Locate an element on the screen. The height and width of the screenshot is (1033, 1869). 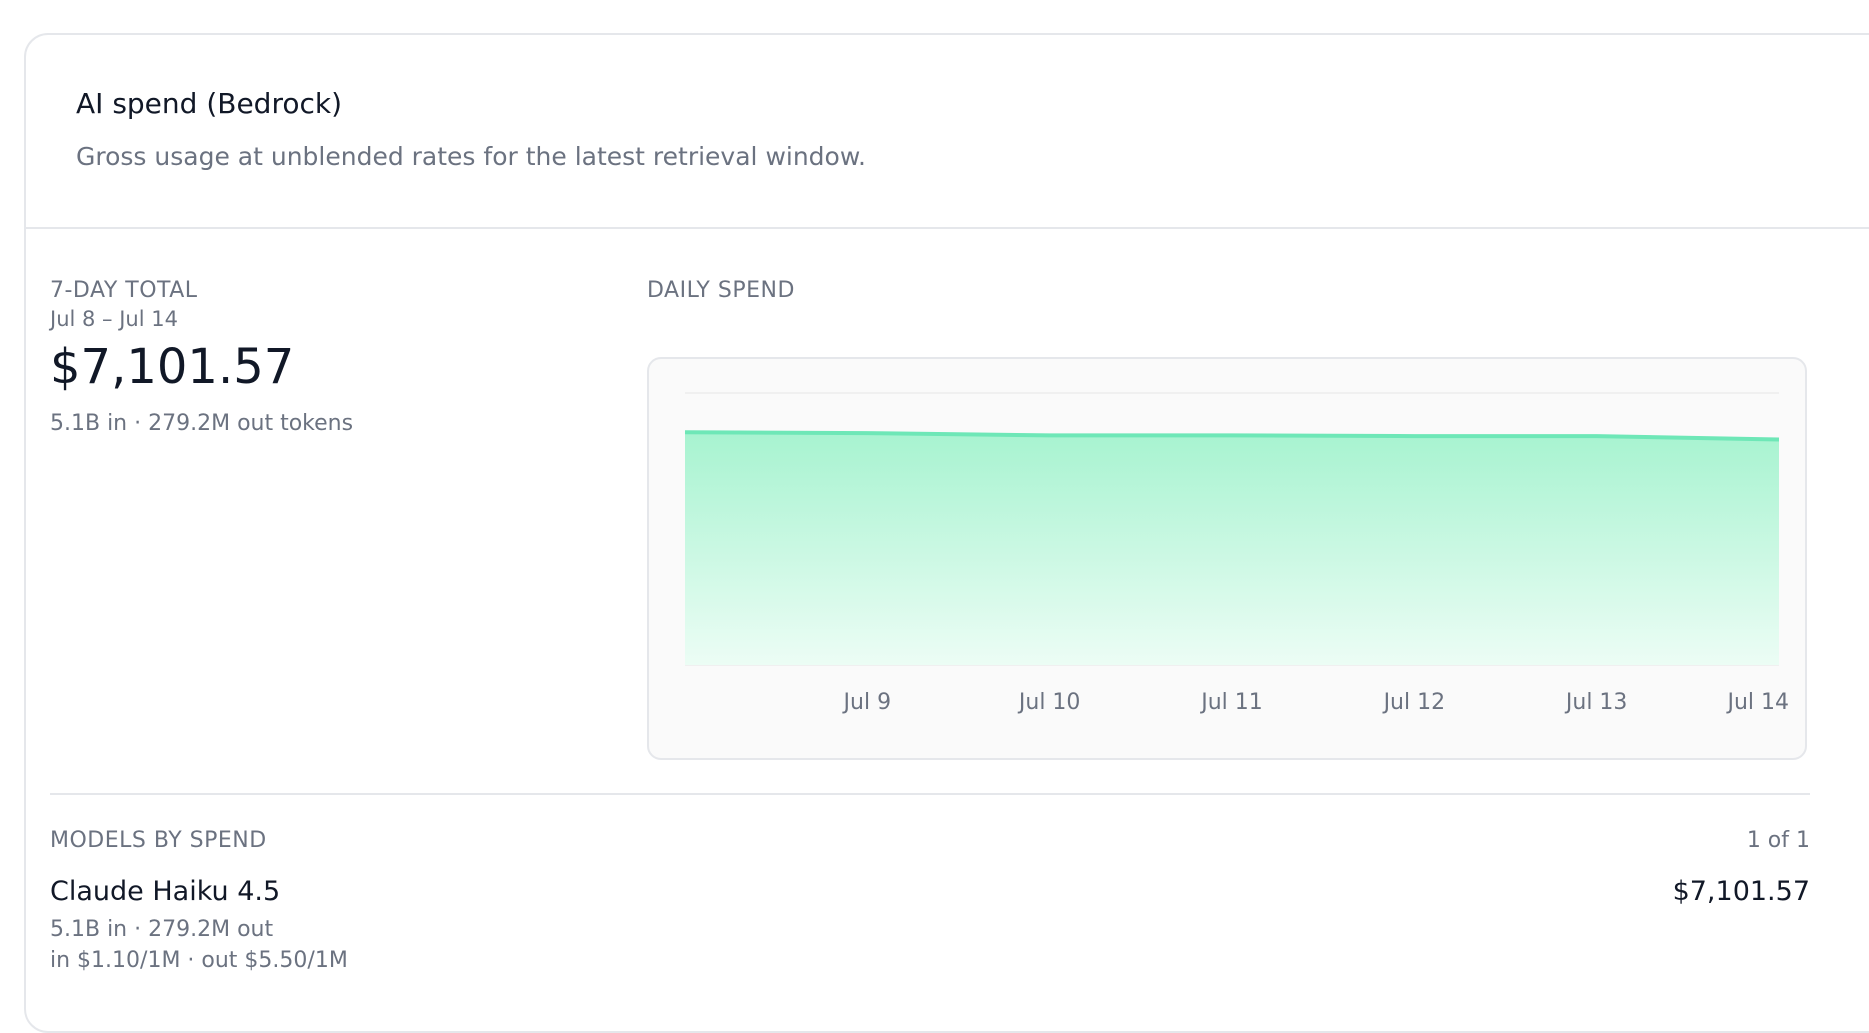
x-tick-label: Jul 11 is located at coordinates (1231, 702).